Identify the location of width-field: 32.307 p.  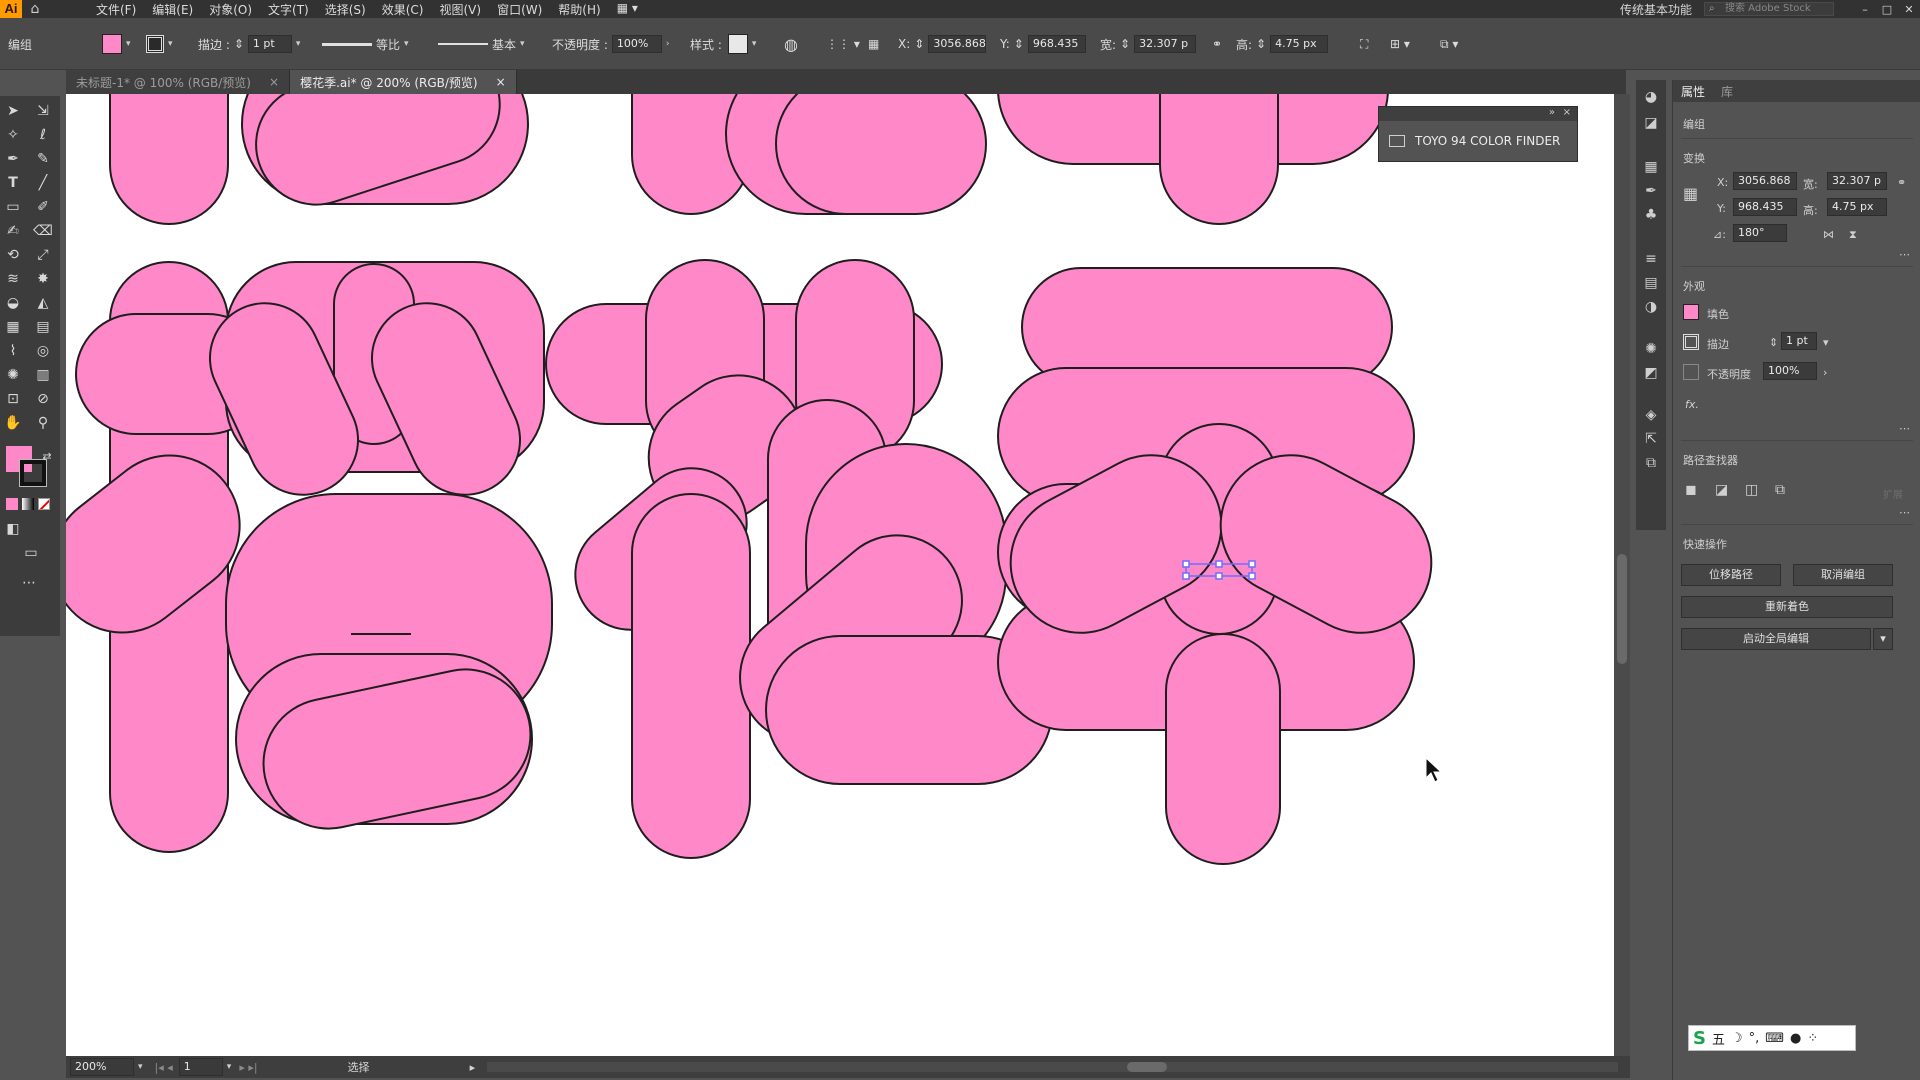
(1857, 181).